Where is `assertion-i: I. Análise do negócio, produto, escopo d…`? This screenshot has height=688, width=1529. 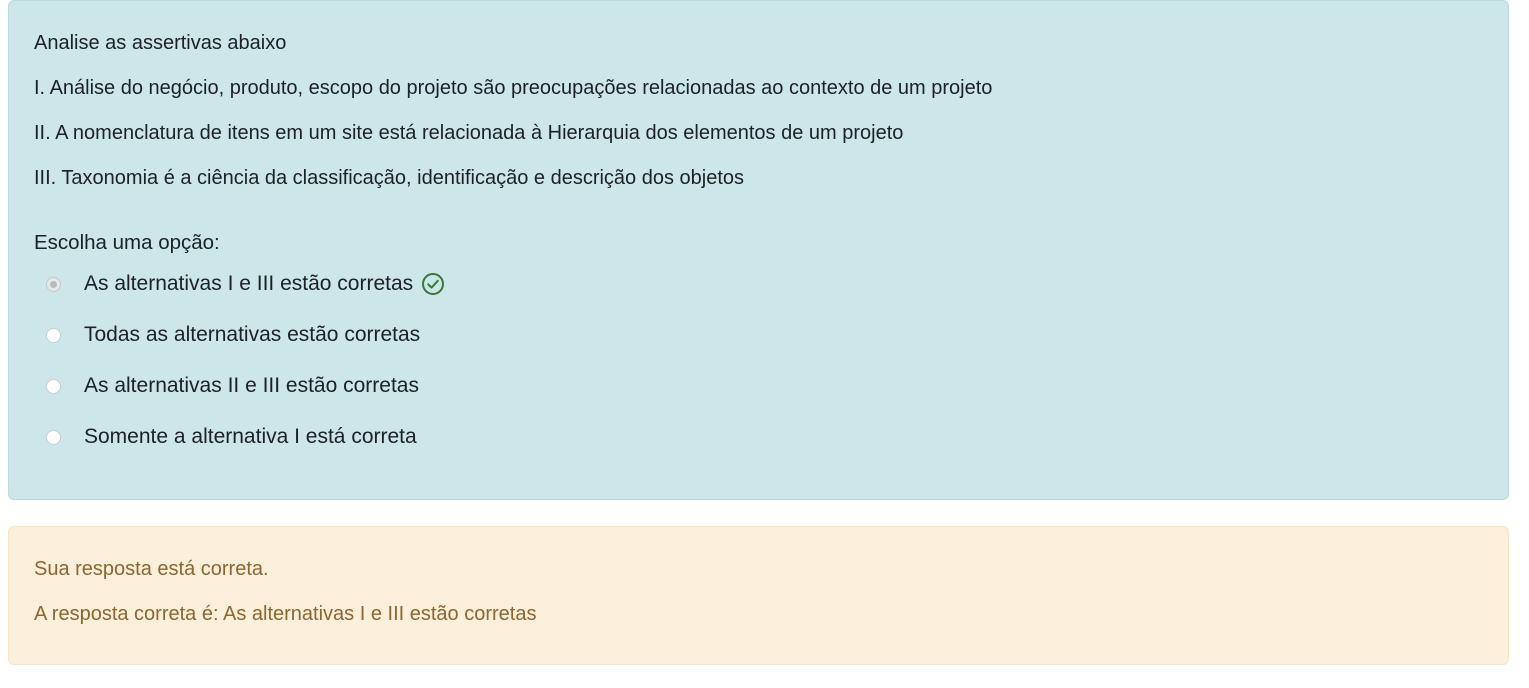
assertion-i: I. Análise do negócio, produto, escopo d… is located at coordinates (513, 88).